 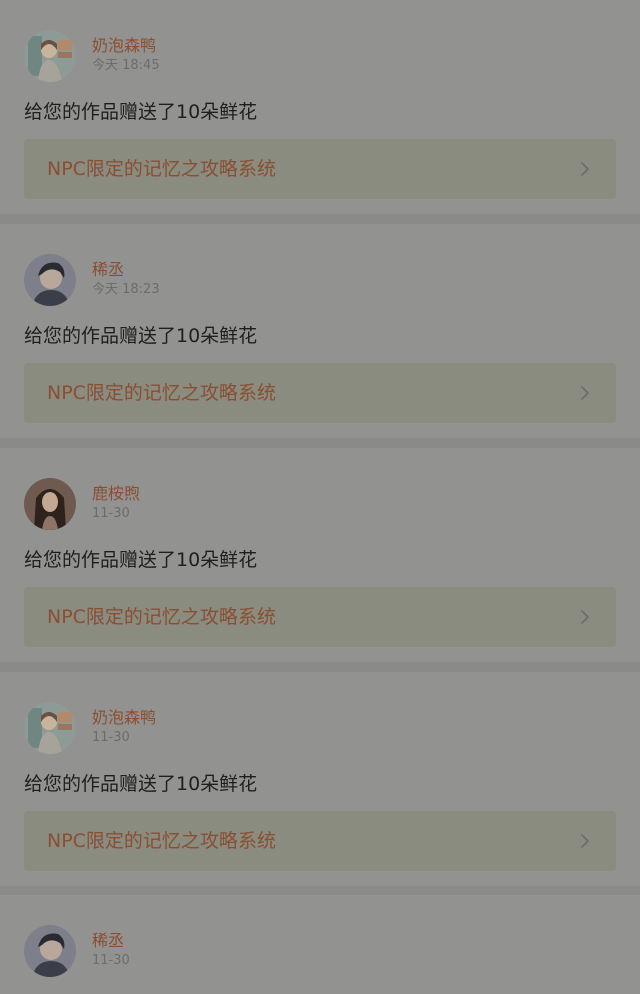 What do you see at coordinates (126, 65) in the screenshot?
I see `timestamp: 今天 18:45` at bounding box center [126, 65].